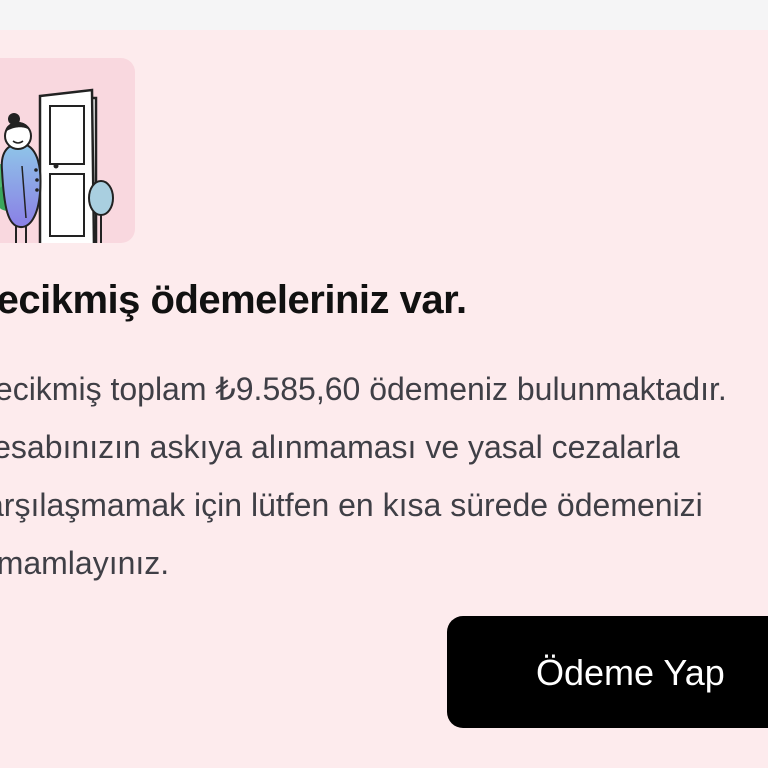  I want to click on person-at-door-illustration, so click(57, 165).